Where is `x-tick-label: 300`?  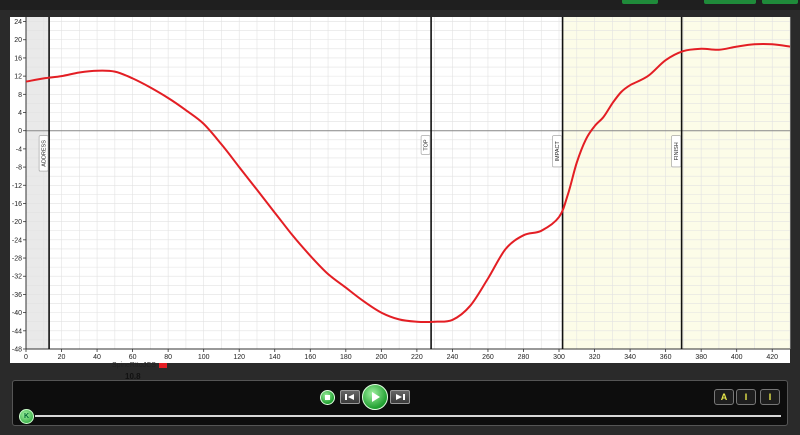 x-tick-label: 300 is located at coordinates (559, 357).